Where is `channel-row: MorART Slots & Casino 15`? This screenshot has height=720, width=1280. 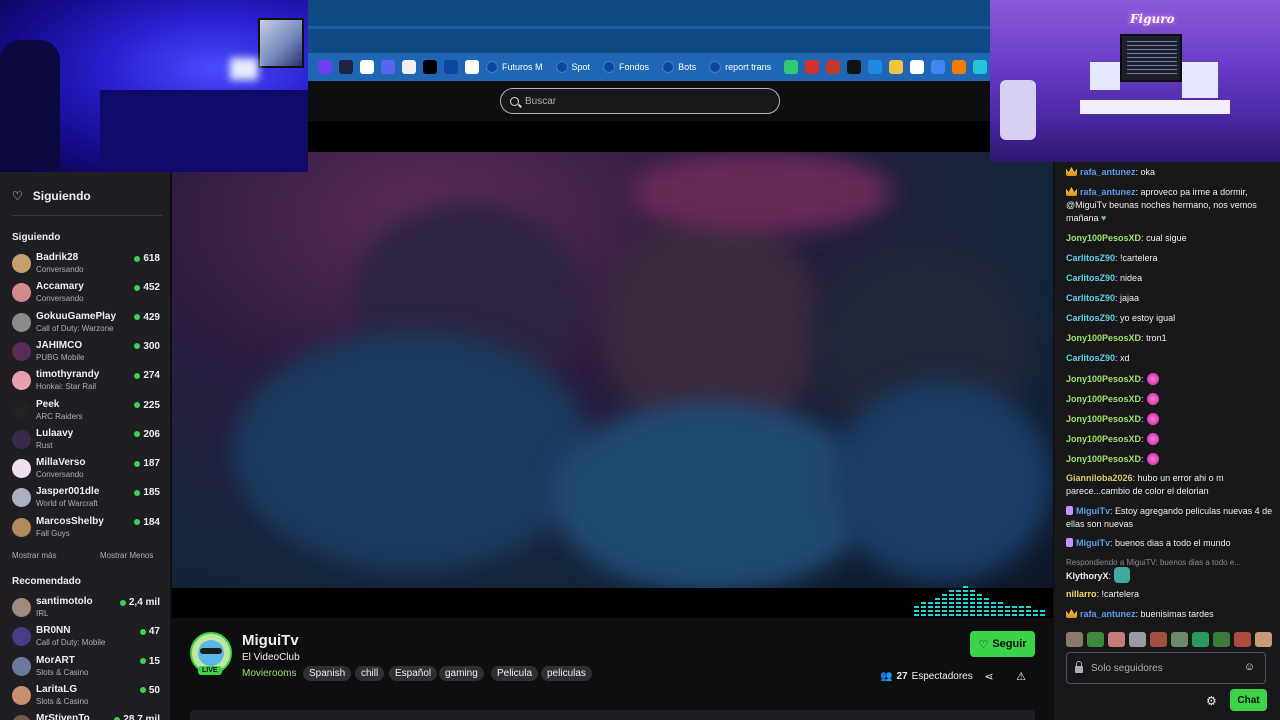
channel-row: MorART Slots & Casino 15 is located at coordinates (86, 669).